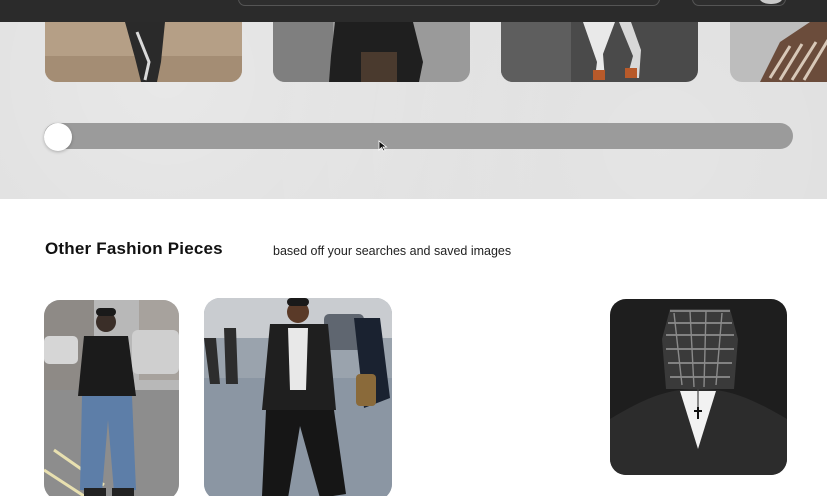 This screenshot has width=827, height=496. What do you see at coordinates (418, 136) in the screenshot?
I see `gallery-scroll-track` at bounding box center [418, 136].